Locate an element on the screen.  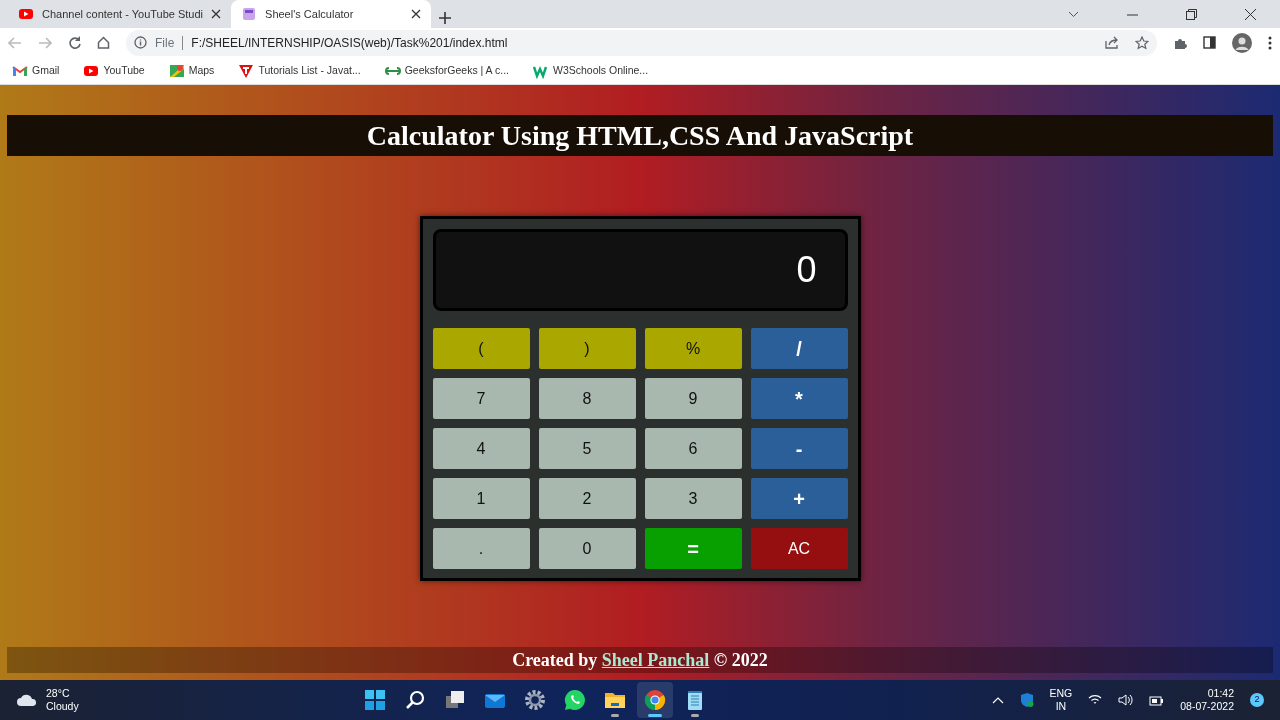
notification-badge: 2 is located at coordinates (1257, 700).